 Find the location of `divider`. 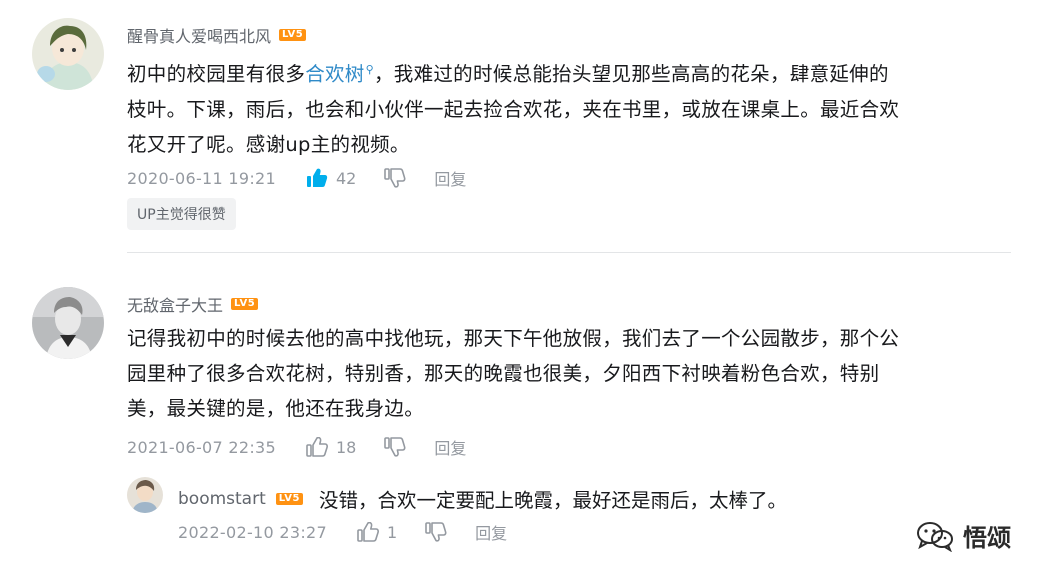

divider is located at coordinates (569, 252).